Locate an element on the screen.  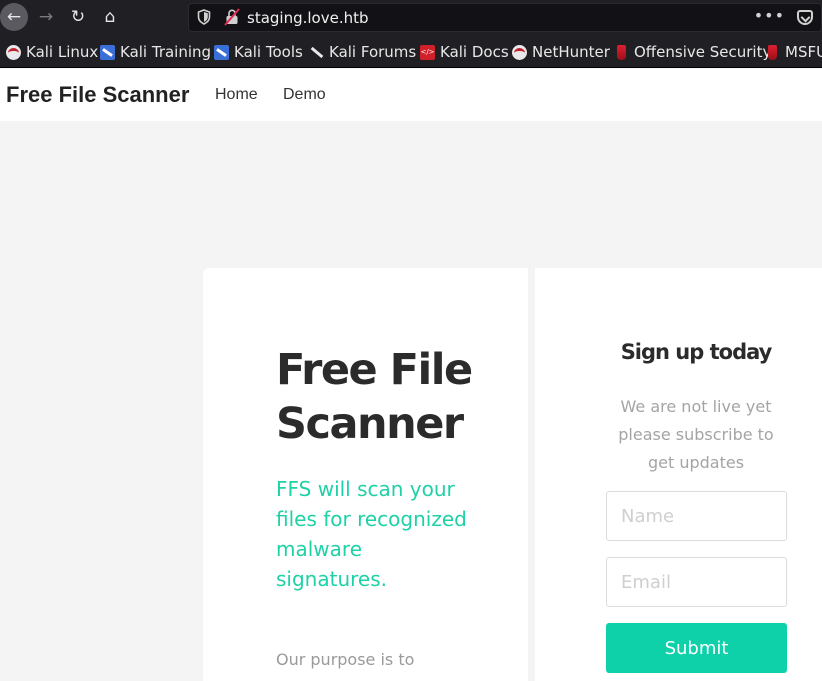
bookmark-label: Kali Docs is located at coordinates (474, 52).